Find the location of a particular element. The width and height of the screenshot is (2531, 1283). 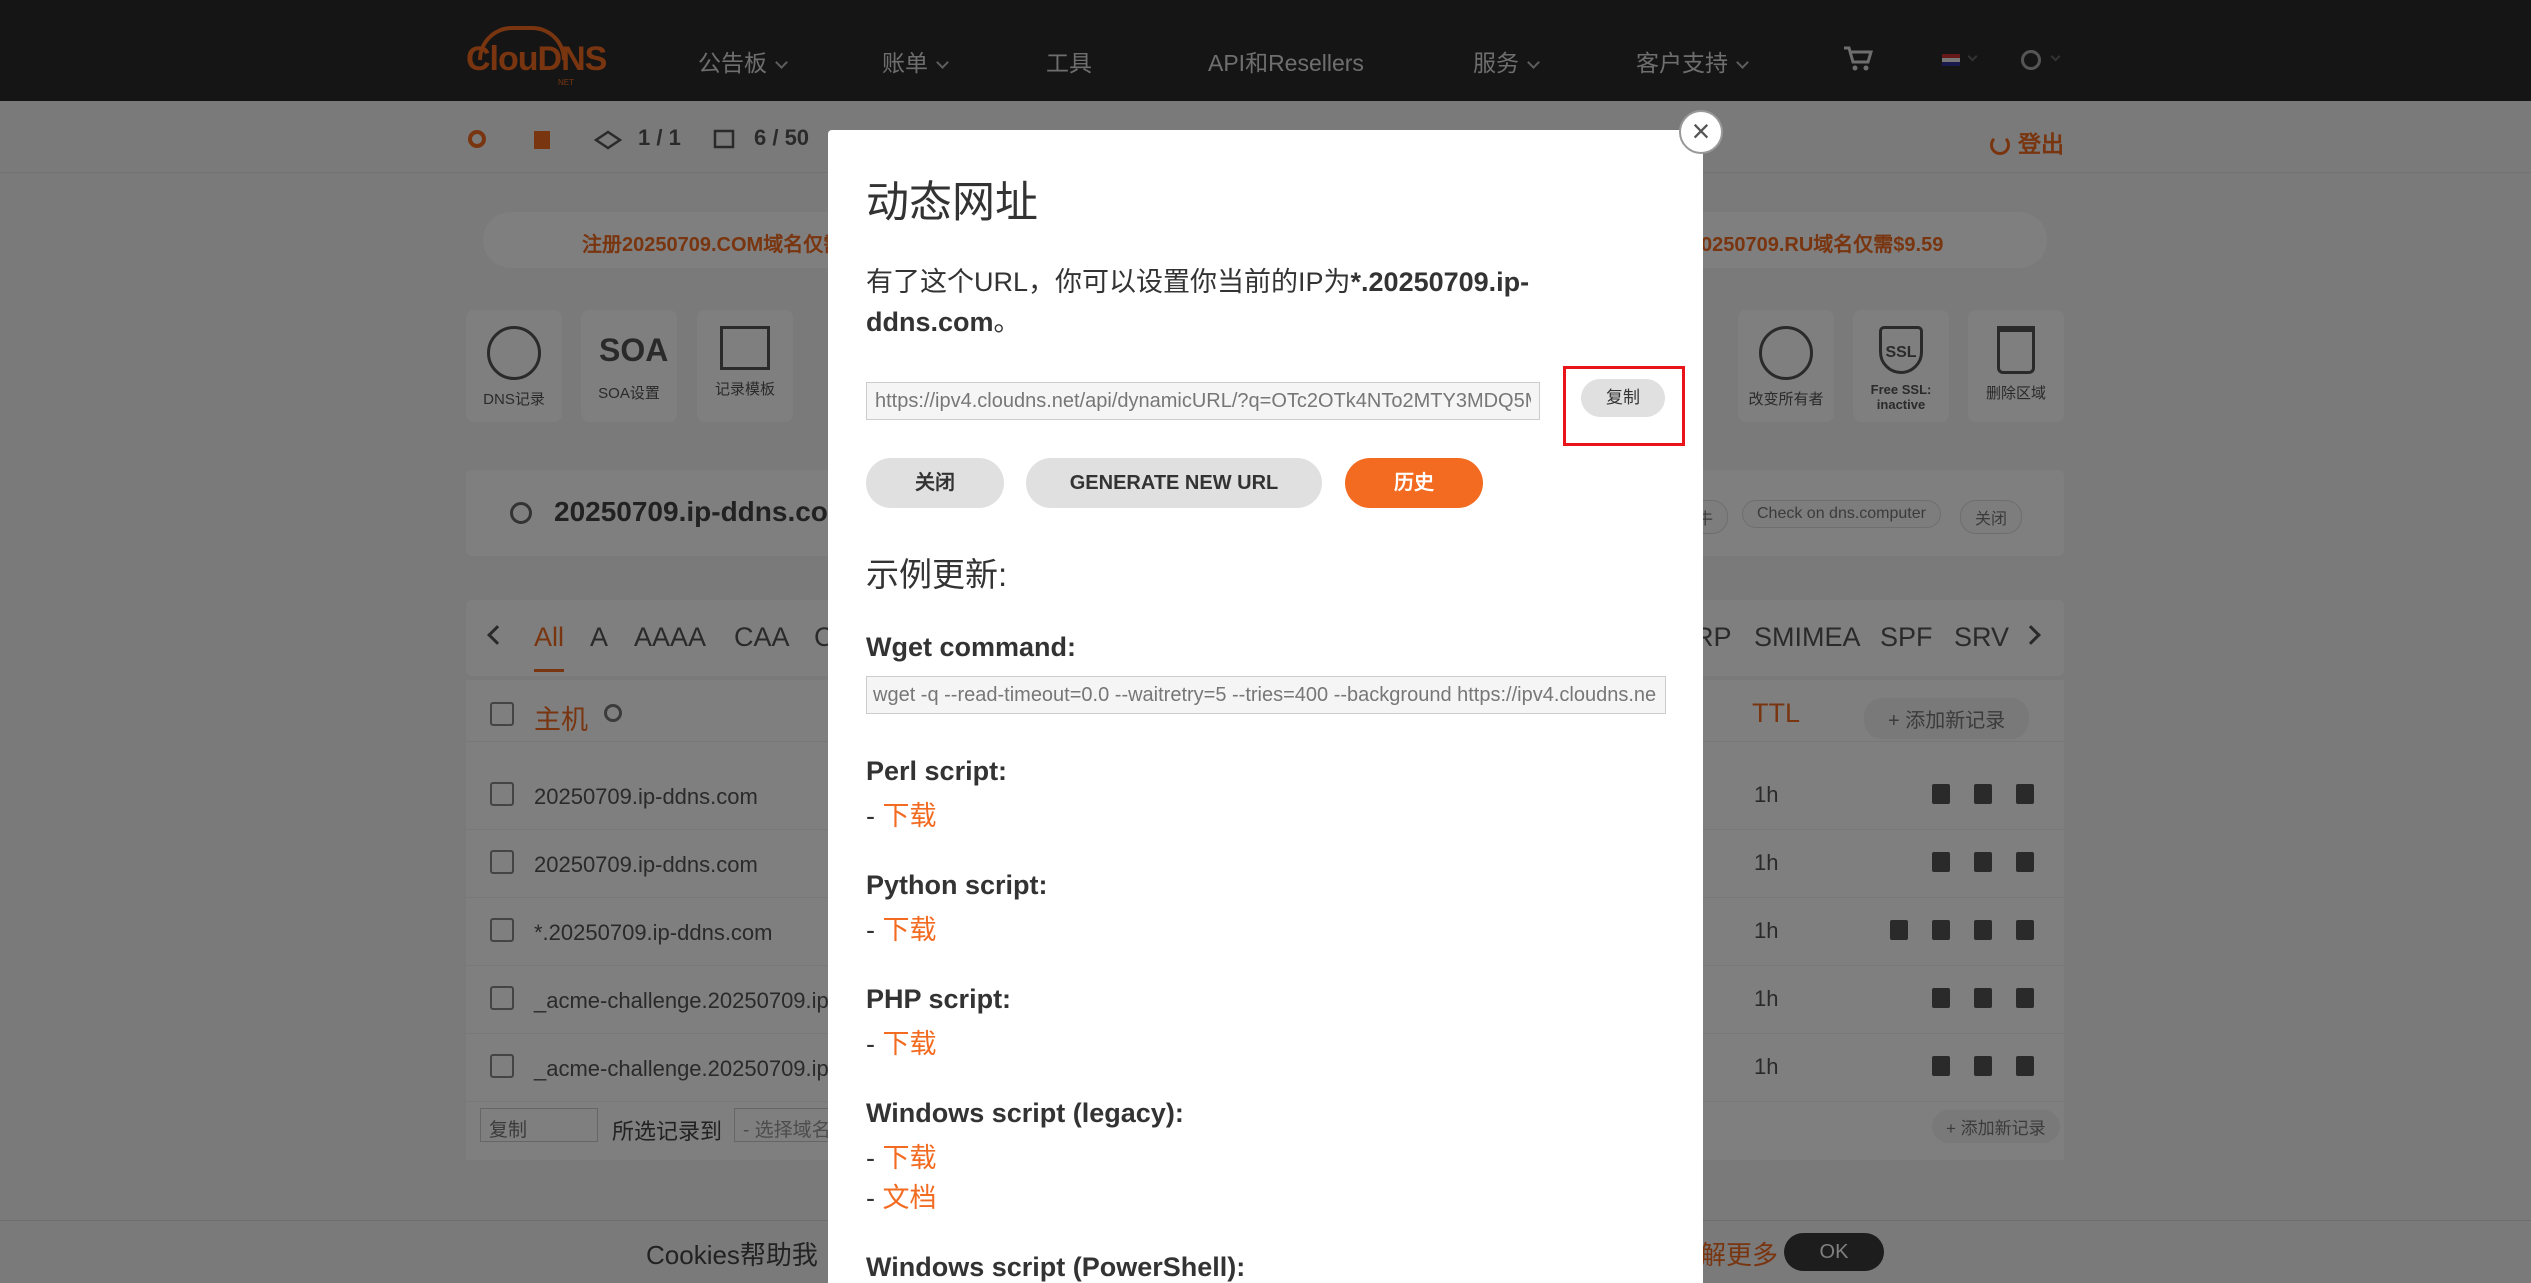

windows-legacy-docs-link: 文档 is located at coordinates (910, 1198).